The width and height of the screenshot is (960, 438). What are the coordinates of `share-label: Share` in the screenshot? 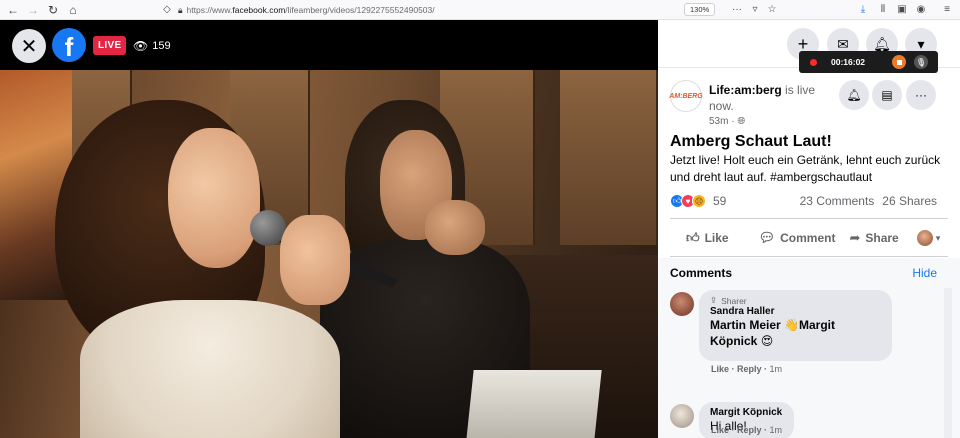 It's located at (882, 238).